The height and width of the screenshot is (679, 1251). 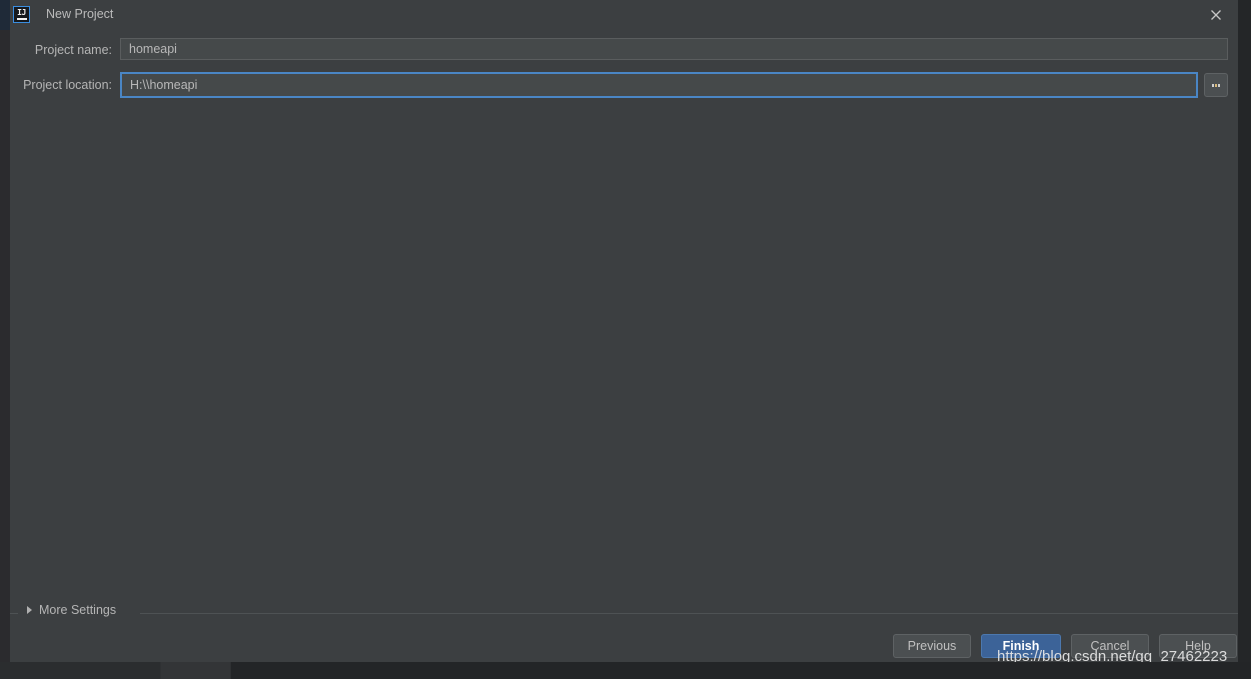 I want to click on intellij-idea-icon-text: IJ, so click(x=21, y=12).